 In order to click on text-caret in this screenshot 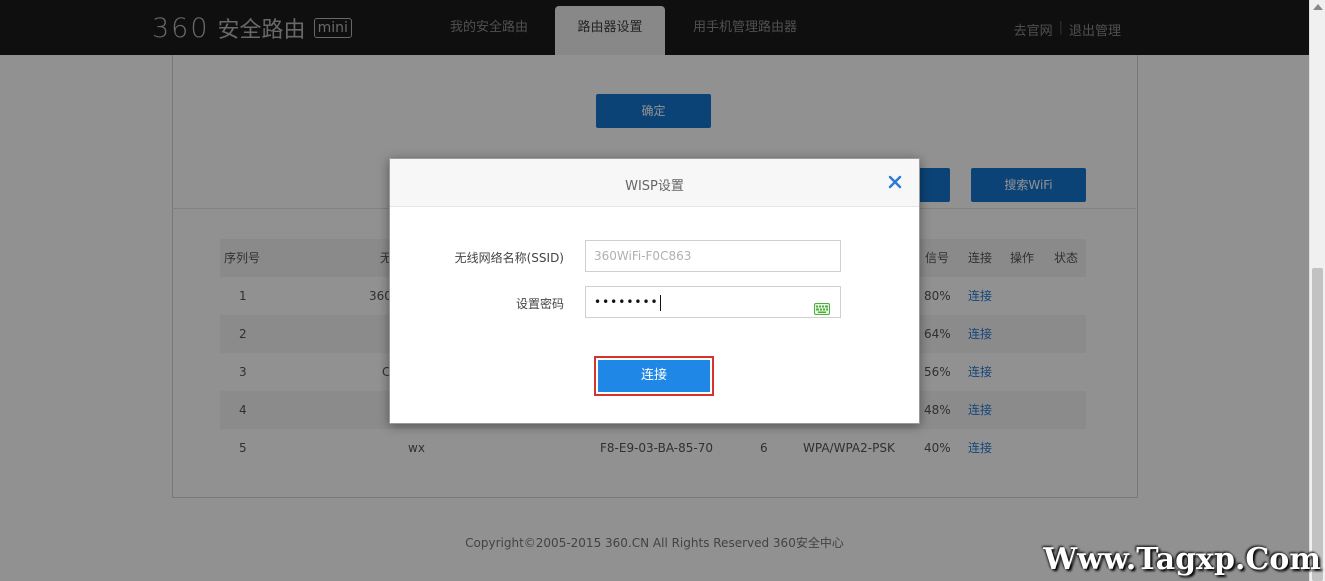, I will do `click(660, 302)`.